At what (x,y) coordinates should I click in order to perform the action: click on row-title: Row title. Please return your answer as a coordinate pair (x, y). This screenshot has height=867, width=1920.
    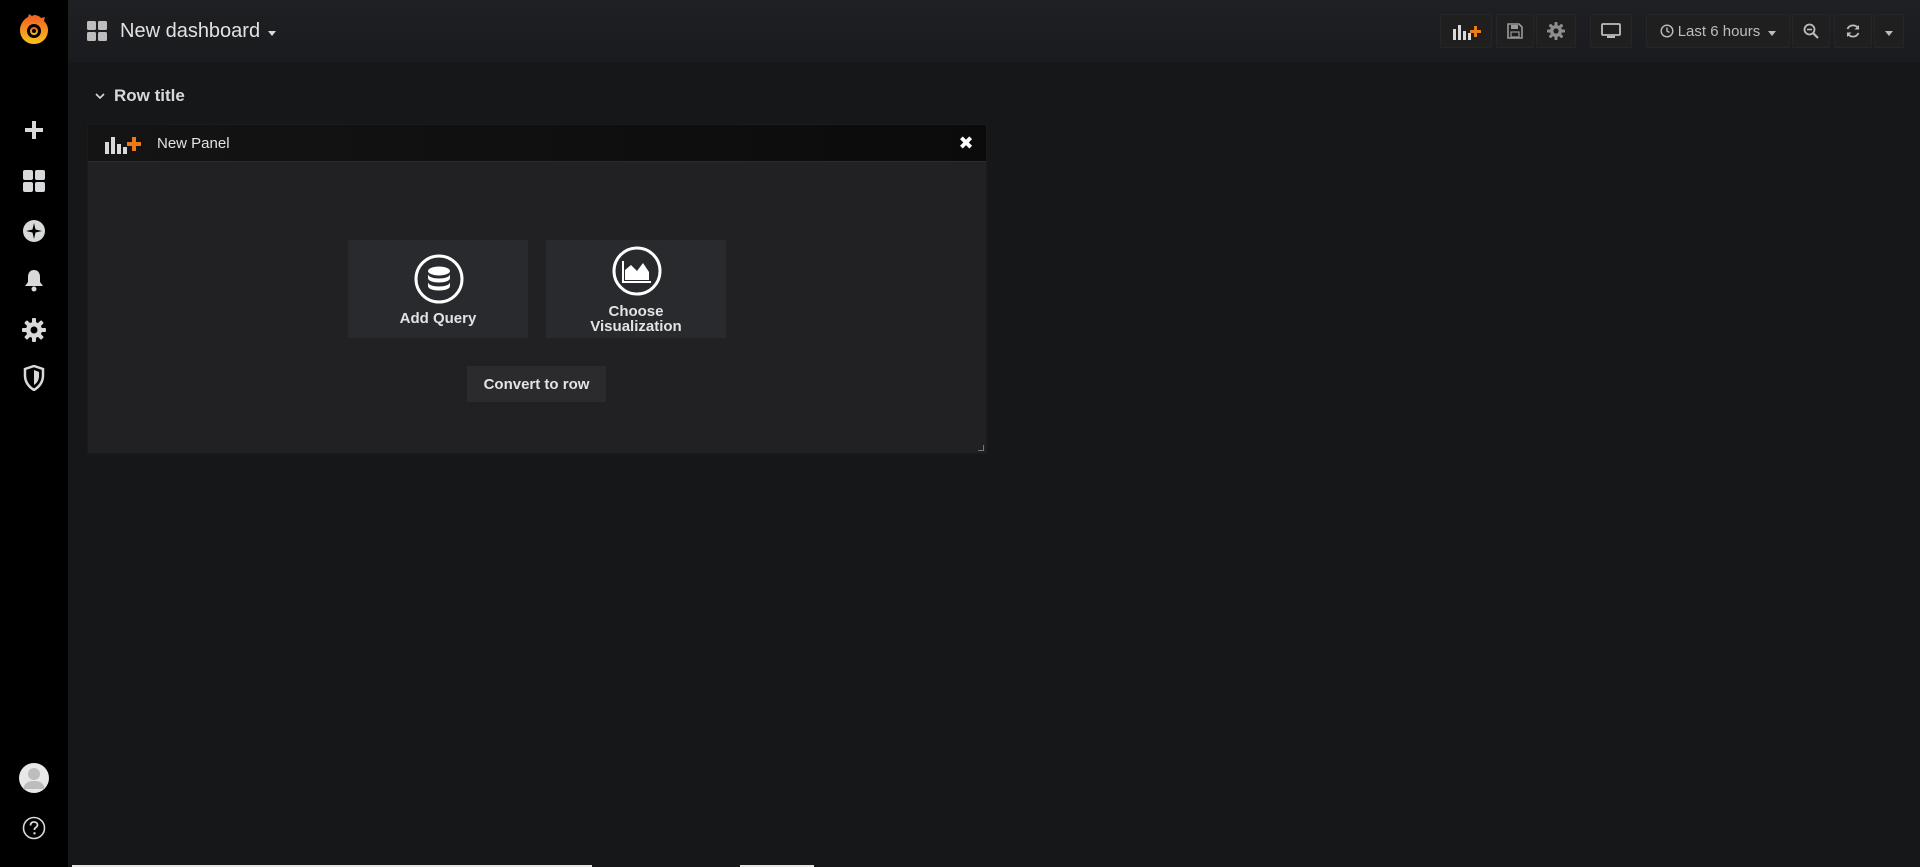
    Looking at the image, I should click on (139, 96).